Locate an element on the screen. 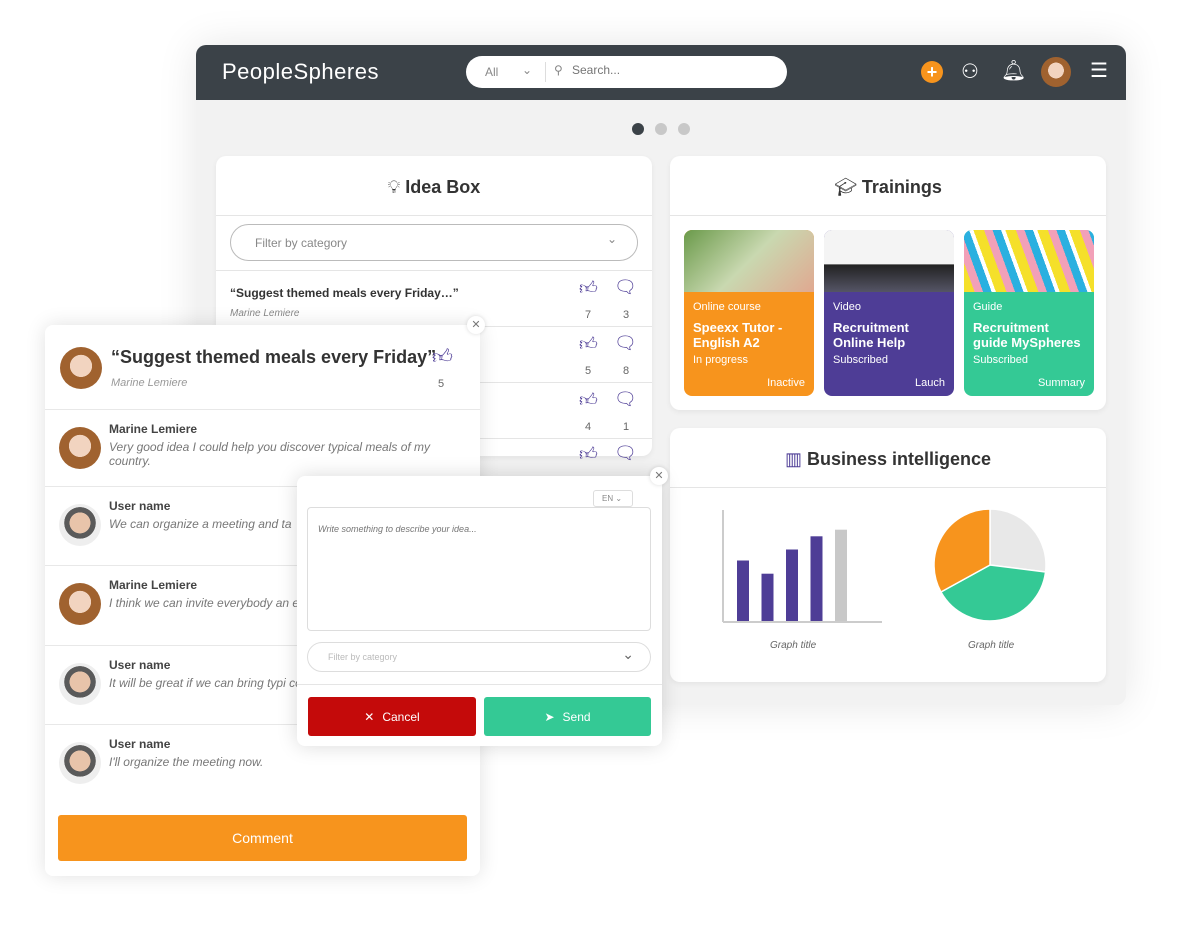 Image resolution: width=1181 pixels, height=931 pixels. plus-icon: + is located at coordinates (932, 72).